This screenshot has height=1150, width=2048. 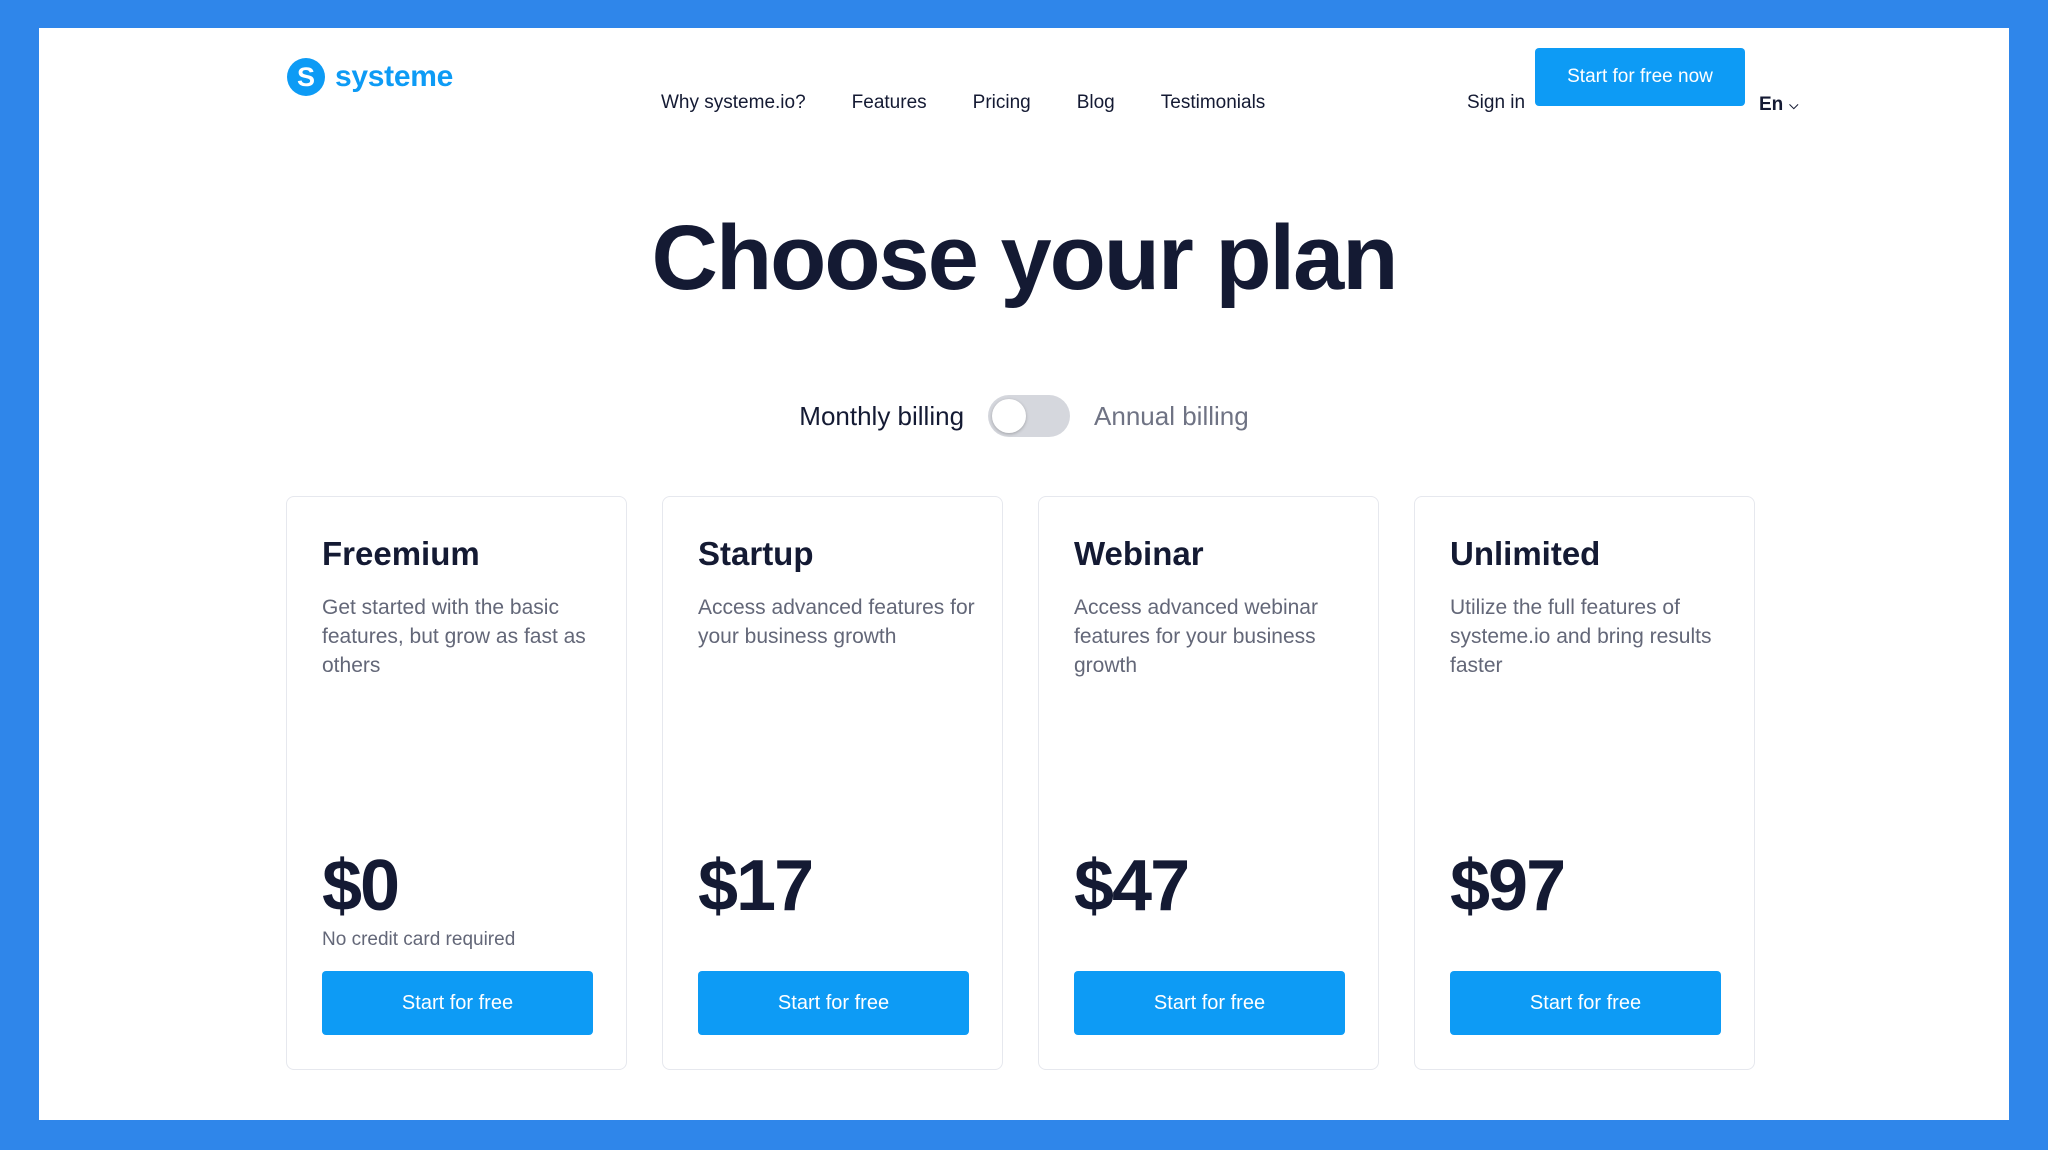 I want to click on billing-toggle-row: Monthly billing Annual billing, so click(x=1024, y=416).